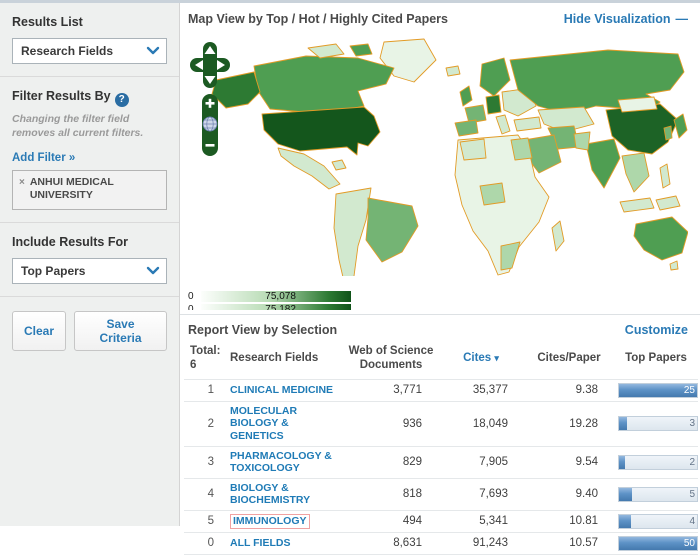  I want to click on include-results-section: Include Results For Top Papers, so click(89, 260).